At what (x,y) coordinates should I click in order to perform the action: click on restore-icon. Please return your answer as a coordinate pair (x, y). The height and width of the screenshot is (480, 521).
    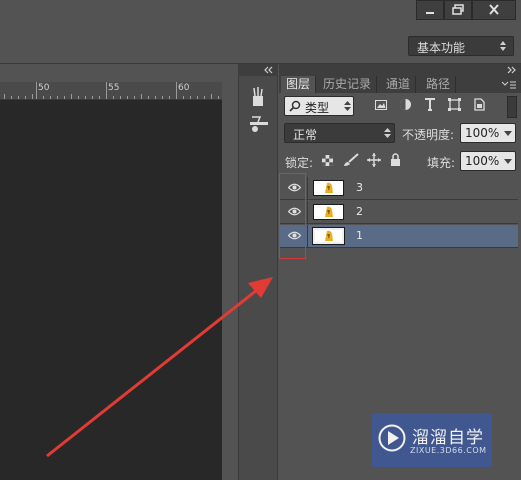
    Looking at the image, I should click on (458, 9).